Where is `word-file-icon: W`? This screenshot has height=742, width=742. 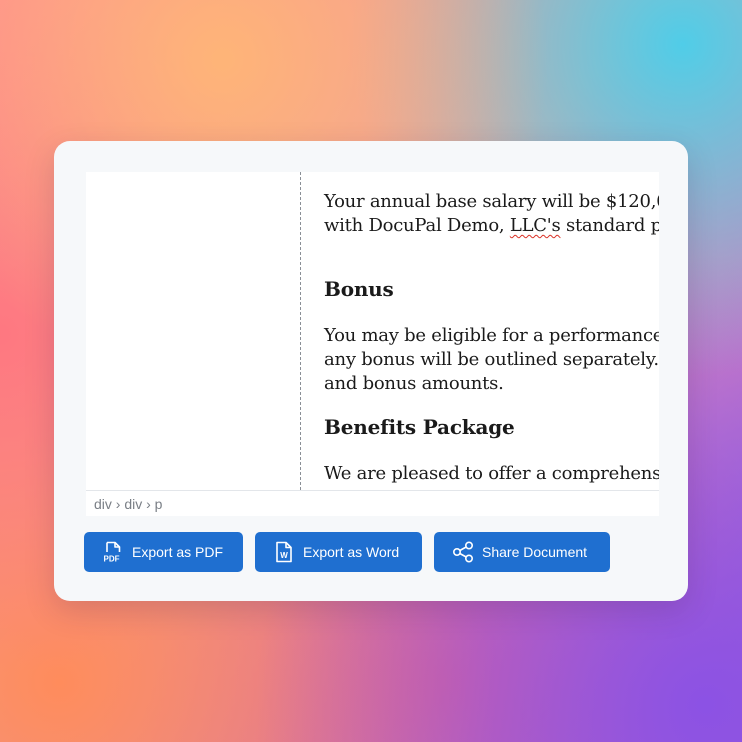
word-file-icon: W is located at coordinates (284, 552).